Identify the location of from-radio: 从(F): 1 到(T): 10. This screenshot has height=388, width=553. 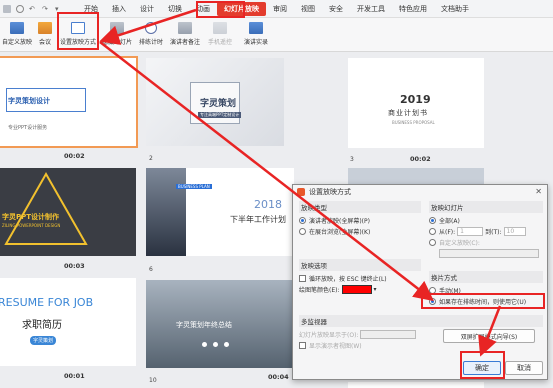
(486, 231).